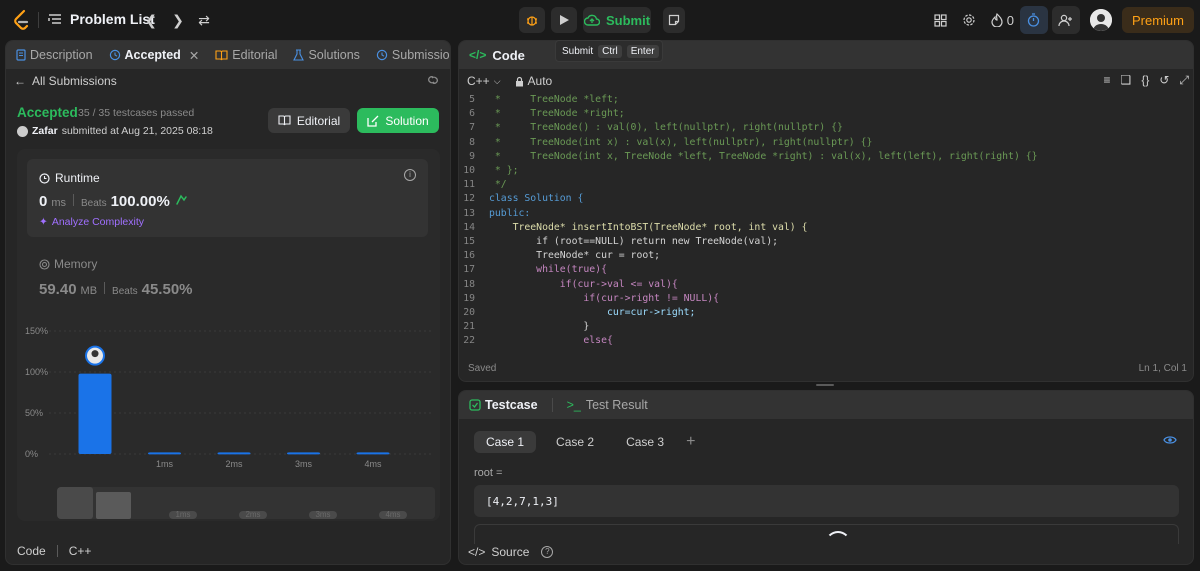 Image resolution: width=1200 pixels, height=571 pixels. Describe the element at coordinates (535, 270) in the screenshot. I see `code-line: 17 while(true){` at that location.